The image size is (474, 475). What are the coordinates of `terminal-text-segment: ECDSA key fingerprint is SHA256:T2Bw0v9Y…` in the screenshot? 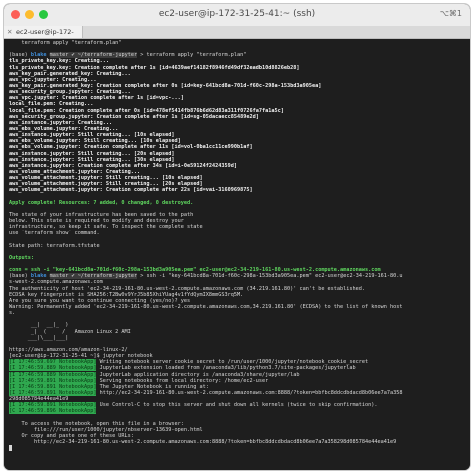 It's located at (126, 294).